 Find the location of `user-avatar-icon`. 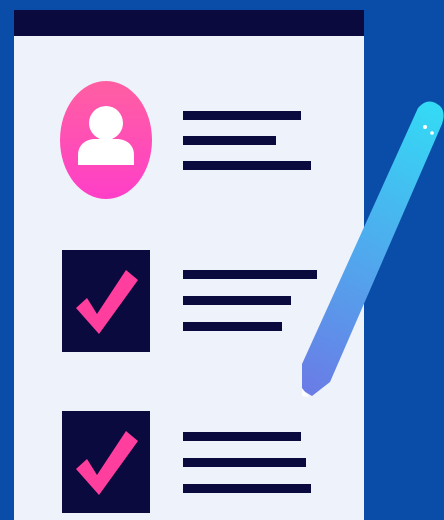

user-avatar-icon is located at coordinates (106, 135).